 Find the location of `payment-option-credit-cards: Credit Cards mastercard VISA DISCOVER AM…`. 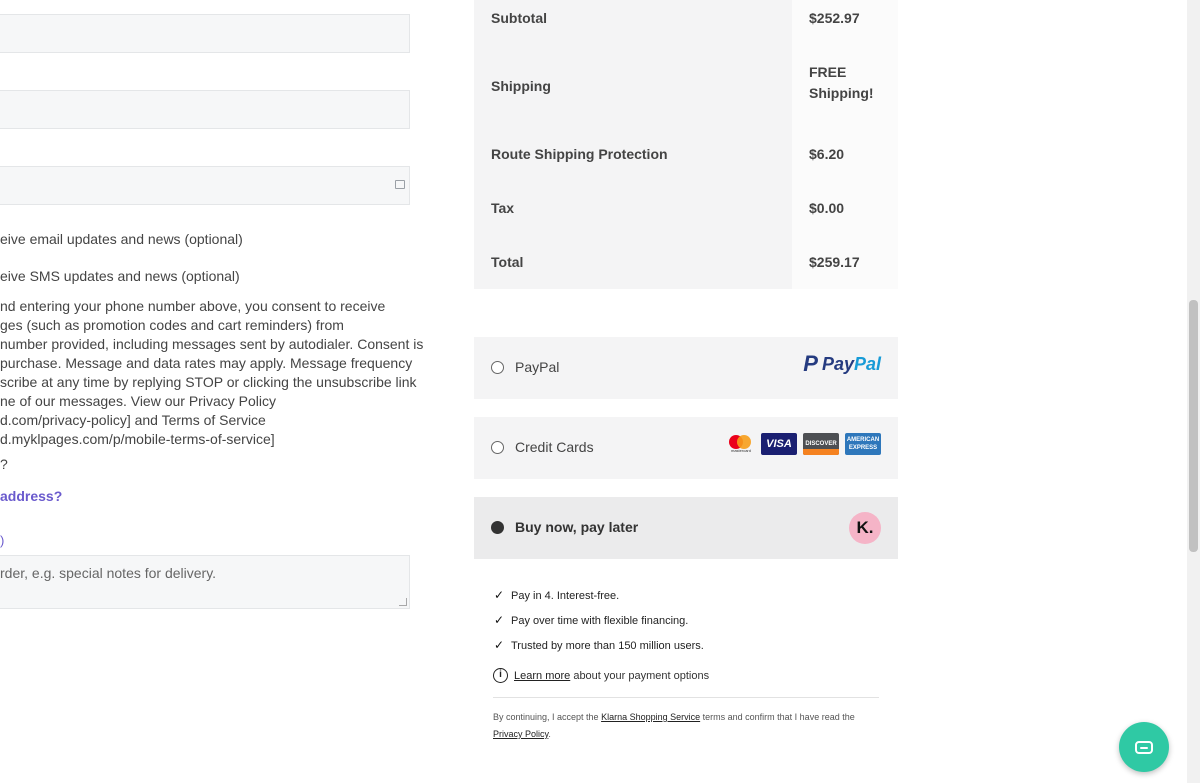

payment-option-credit-cards: Credit Cards mastercard VISA DISCOVER AM… is located at coordinates (686, 448).